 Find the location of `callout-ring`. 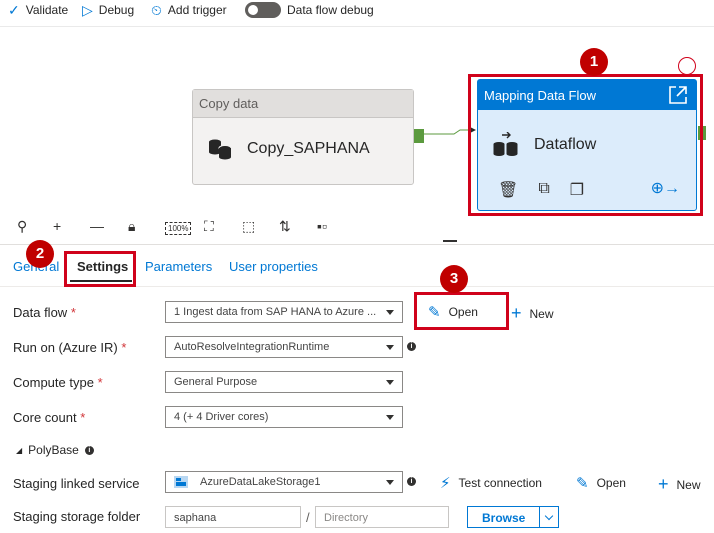

callout-ring is located at coordinates (687, 66).